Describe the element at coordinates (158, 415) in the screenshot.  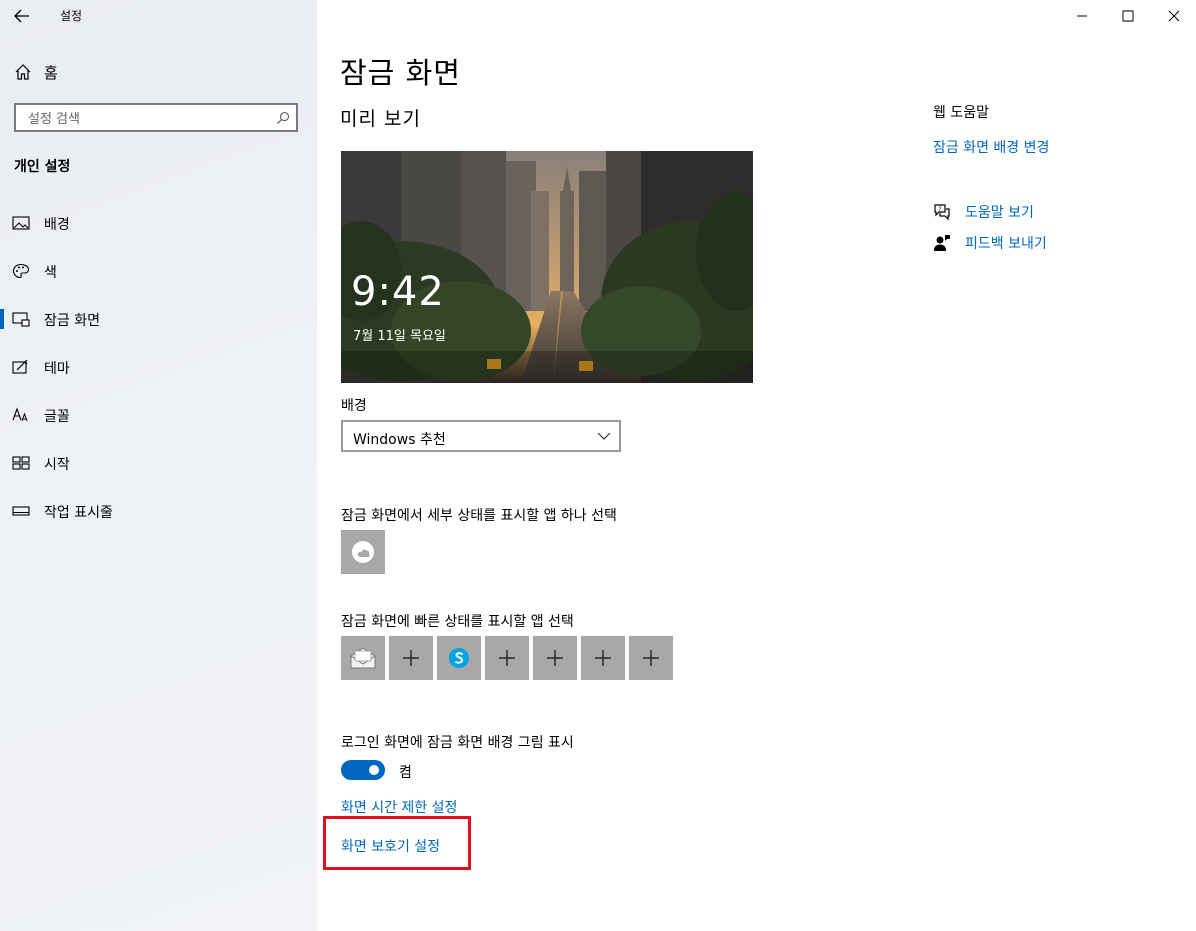
I see `sidebar-item-fonts: 글꼴` at that location.